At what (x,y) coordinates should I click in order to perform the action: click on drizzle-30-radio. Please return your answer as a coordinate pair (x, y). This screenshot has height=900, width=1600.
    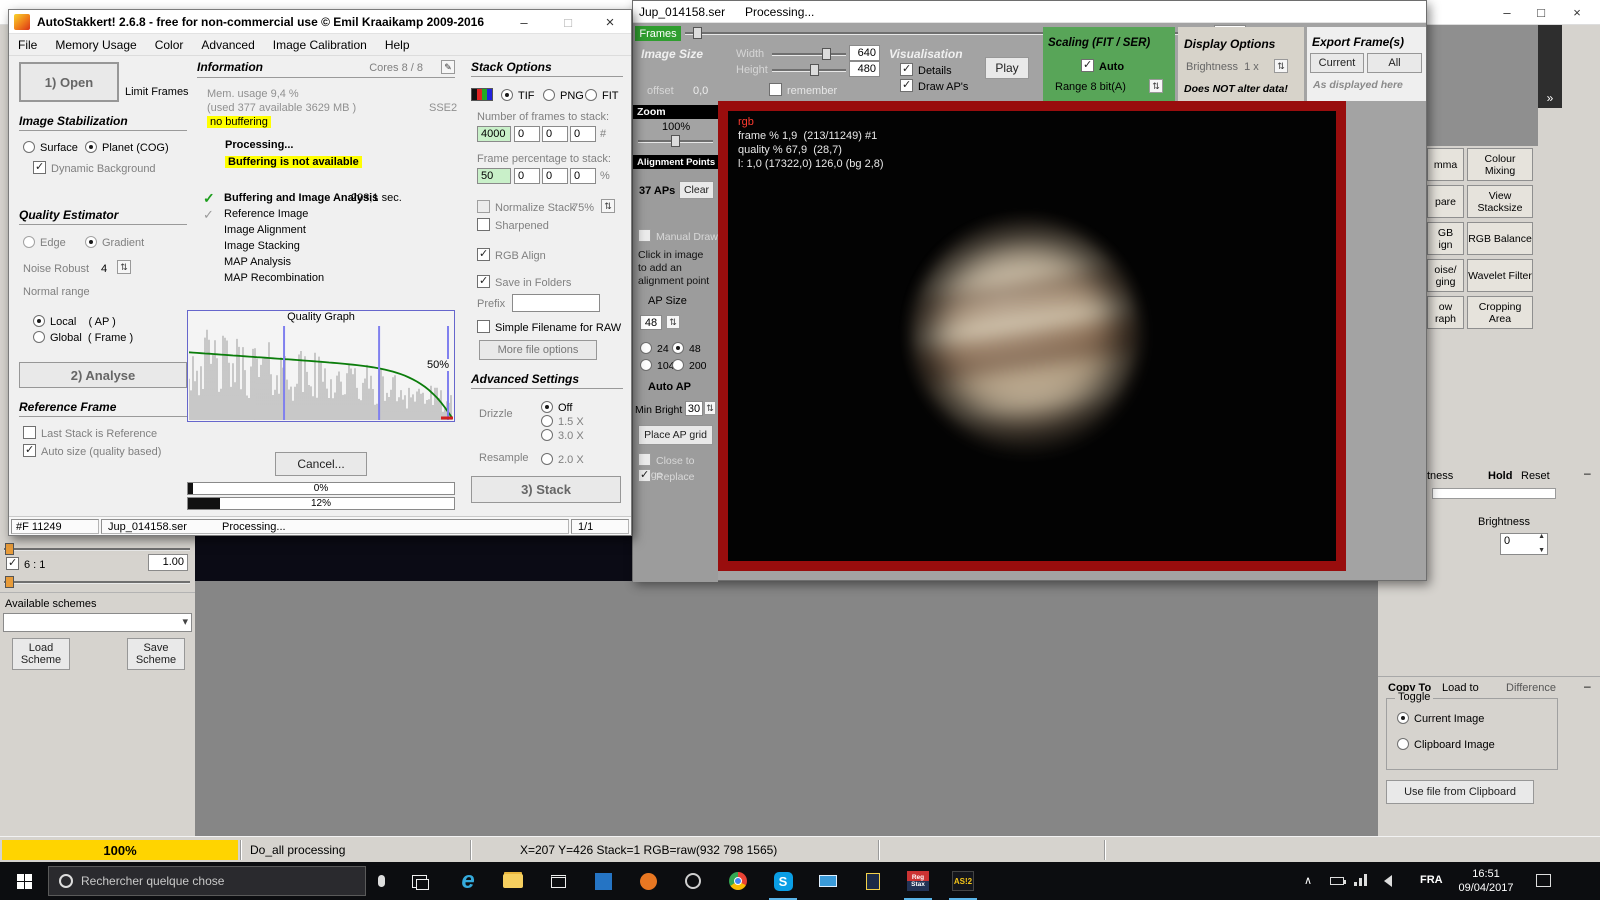
    Looking at the image, I should click on (547, 435).